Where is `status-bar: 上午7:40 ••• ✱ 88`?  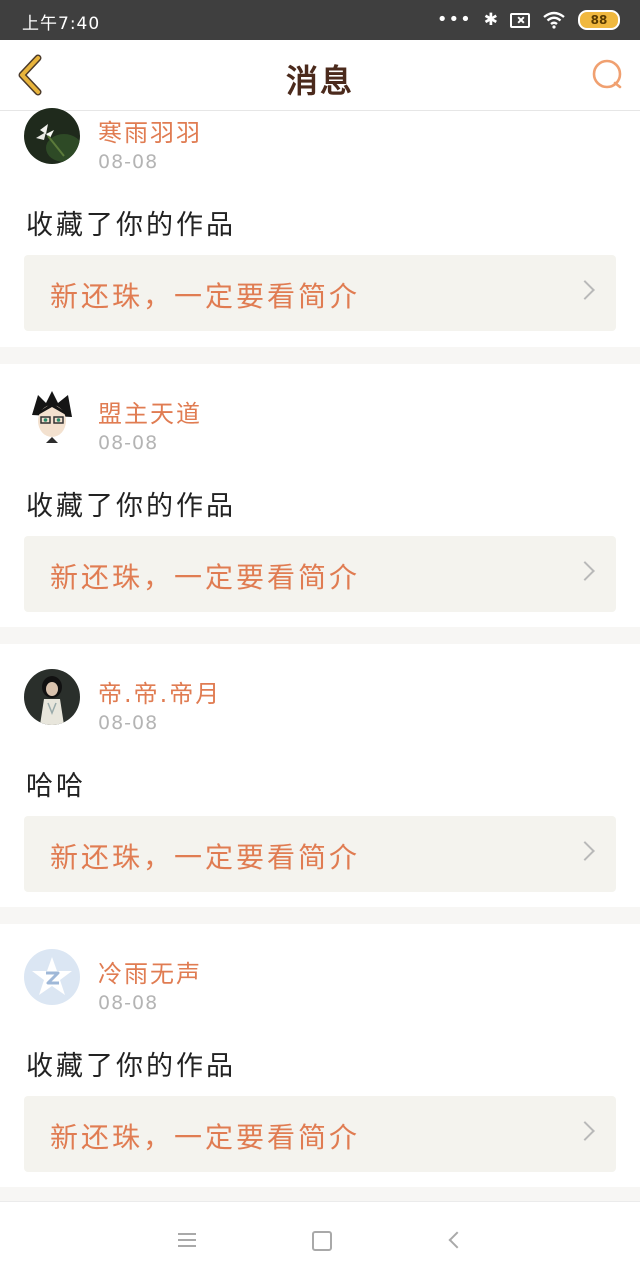
status-bar: 上午7:40 ••• ✱ 88 is located at coordinates (320, 20).